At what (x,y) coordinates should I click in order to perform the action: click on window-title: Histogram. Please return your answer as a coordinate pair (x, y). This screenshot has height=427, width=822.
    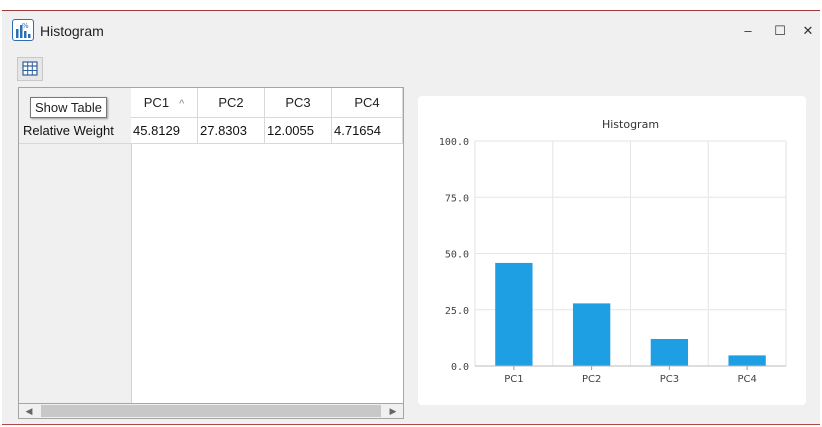
    Looking at the image, I should click on (72, 31).